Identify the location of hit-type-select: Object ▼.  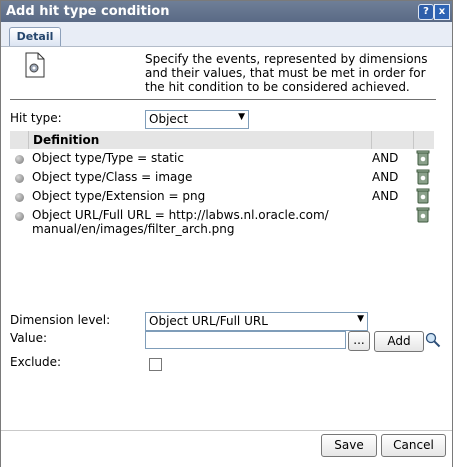
(197, 119).